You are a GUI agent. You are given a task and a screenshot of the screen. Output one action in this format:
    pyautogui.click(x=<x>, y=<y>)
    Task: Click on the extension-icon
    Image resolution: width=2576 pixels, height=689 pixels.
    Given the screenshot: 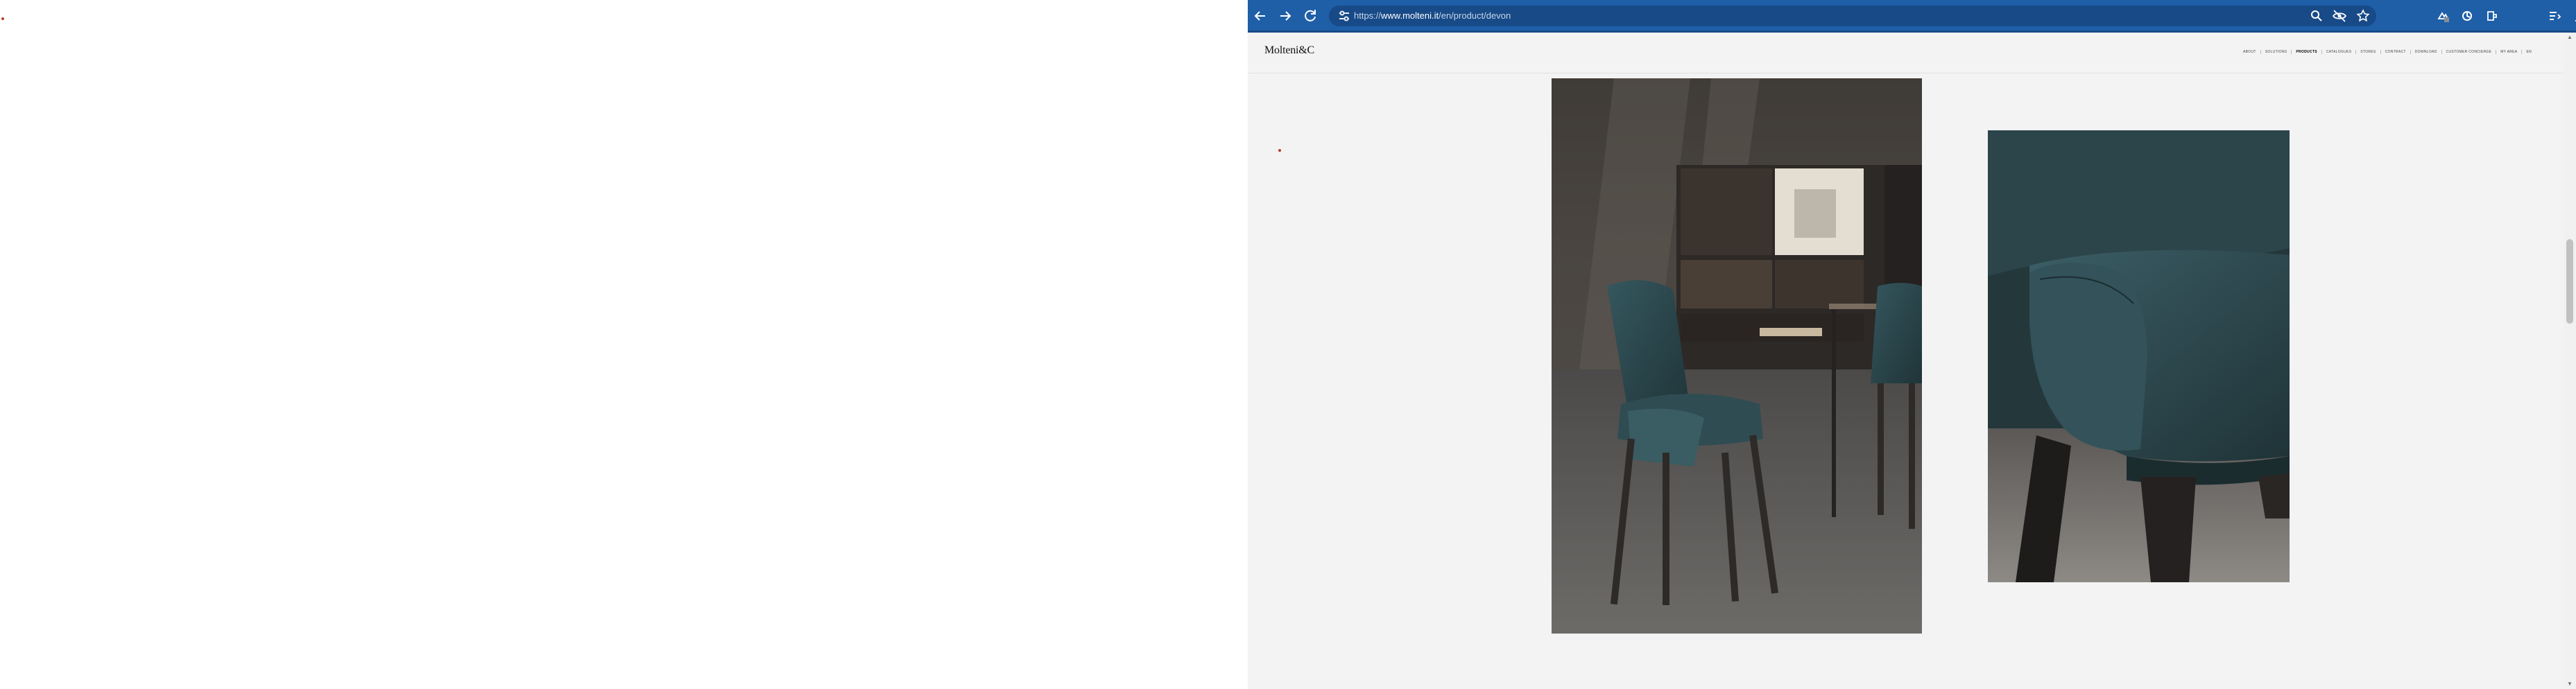 What is the action you would take?
    pyautogui.click(x=2443, y=17)
    